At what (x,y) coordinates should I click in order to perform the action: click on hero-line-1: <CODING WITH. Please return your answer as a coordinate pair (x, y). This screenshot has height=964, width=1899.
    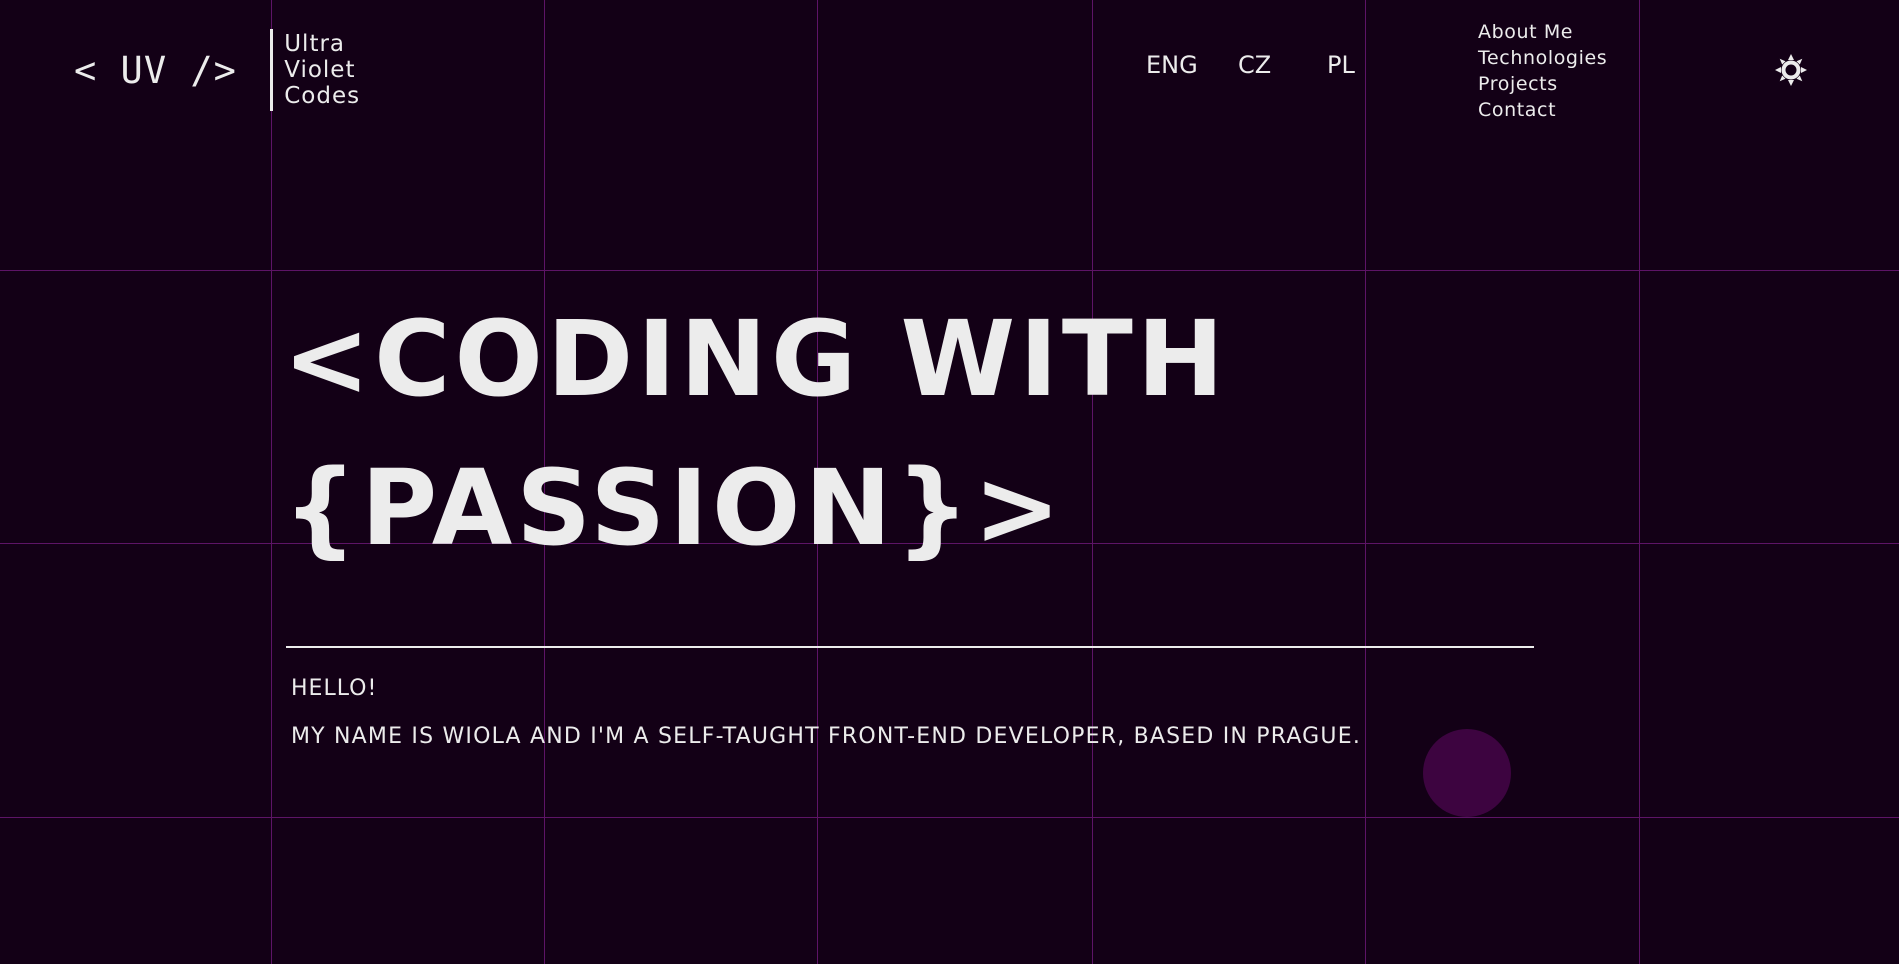
    Looking at the image, I should click on (755, 359).